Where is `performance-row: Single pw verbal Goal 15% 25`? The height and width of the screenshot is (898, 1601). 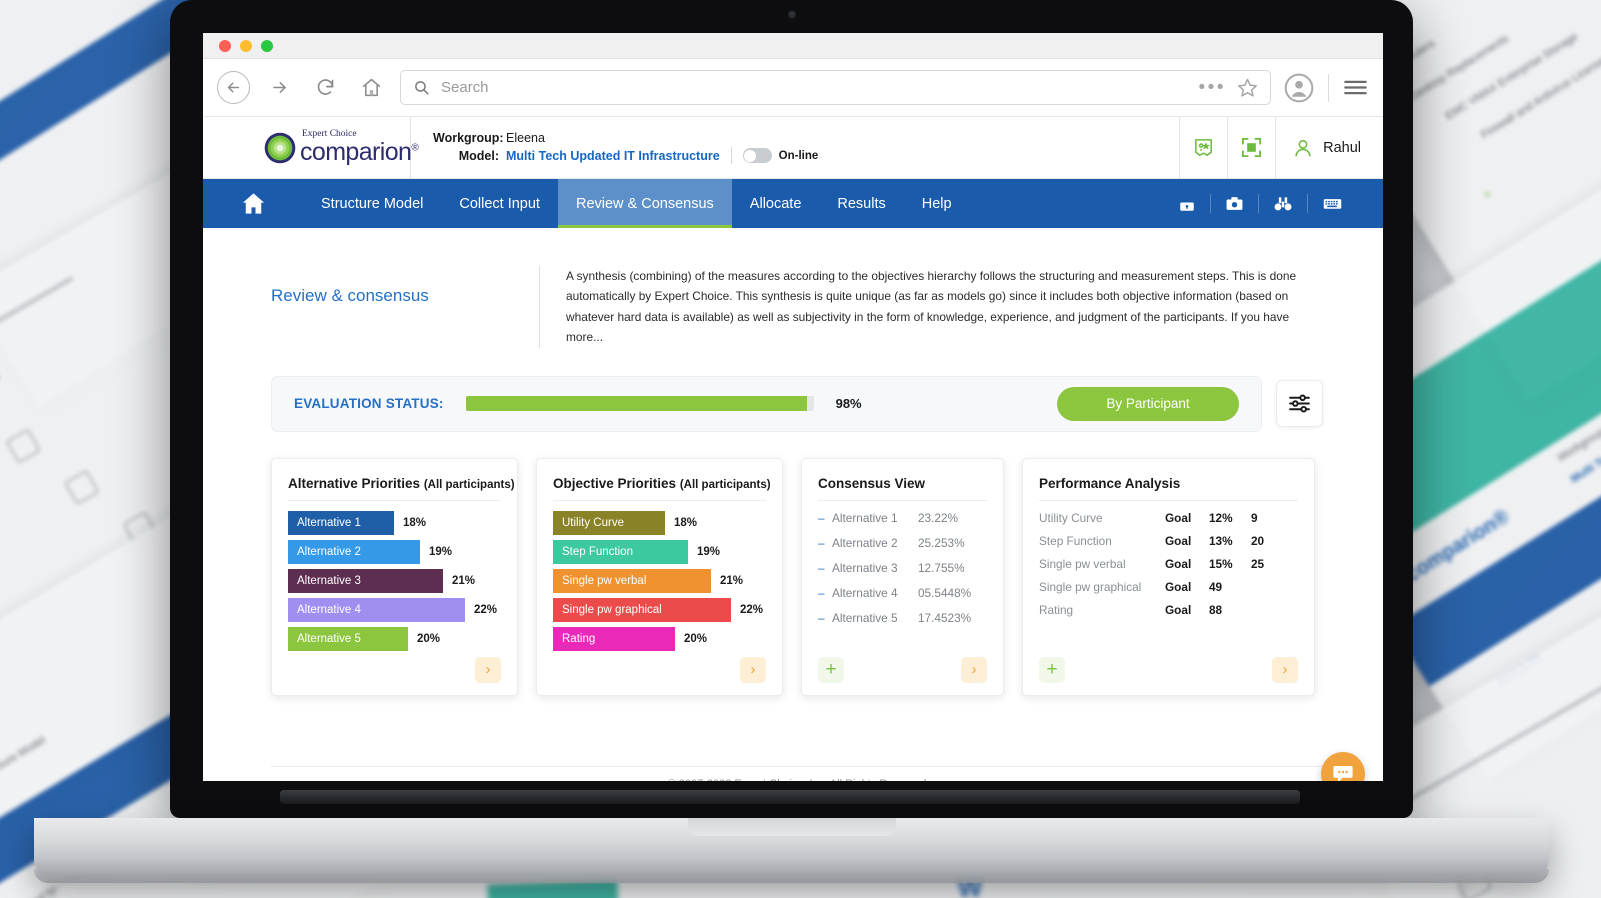
performance-row: Single pw verbal Goal 15% 25 is located at coordinates (1168, 564).